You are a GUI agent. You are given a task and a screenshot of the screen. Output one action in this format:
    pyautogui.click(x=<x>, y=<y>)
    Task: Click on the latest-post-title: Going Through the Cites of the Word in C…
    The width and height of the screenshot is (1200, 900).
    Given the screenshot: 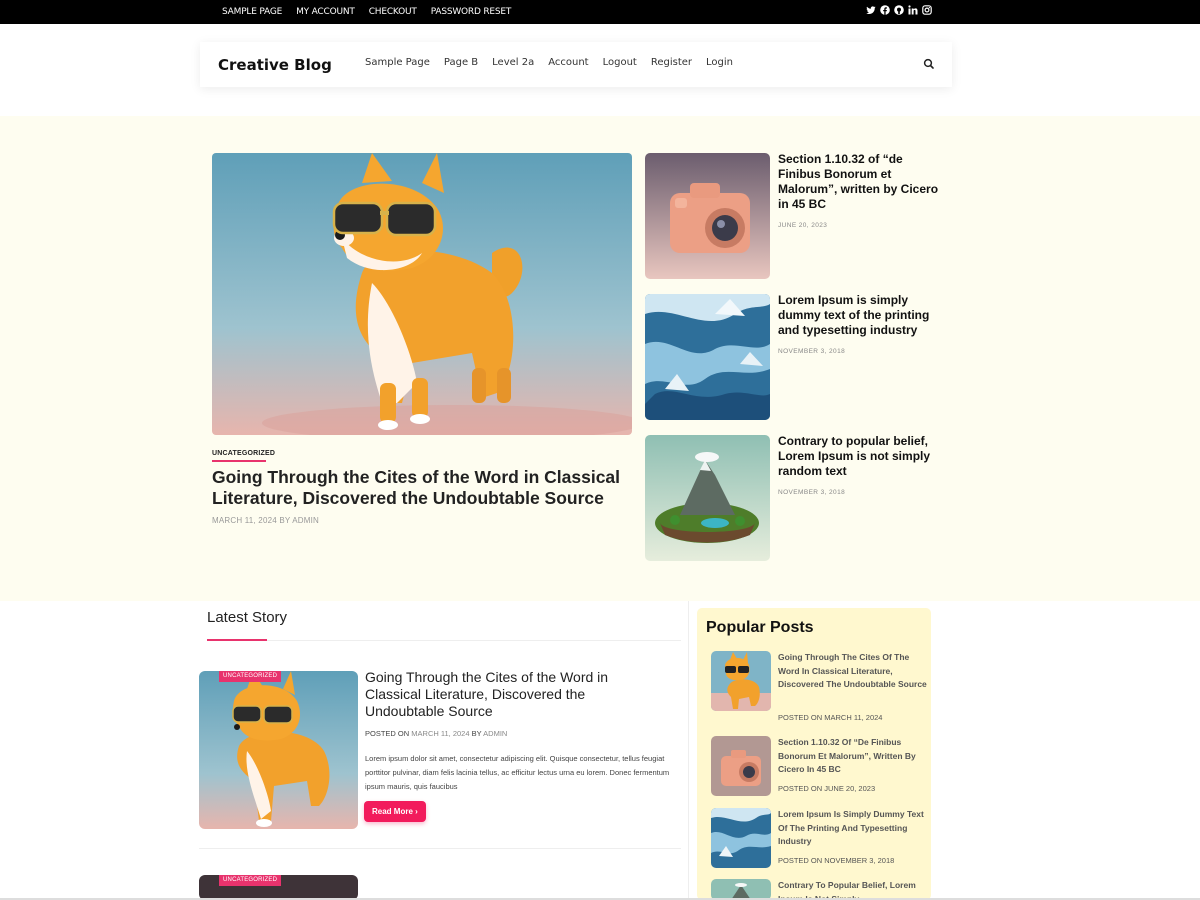 What is the action you would take?
    pyautogui.click(x=510, y=694)
    